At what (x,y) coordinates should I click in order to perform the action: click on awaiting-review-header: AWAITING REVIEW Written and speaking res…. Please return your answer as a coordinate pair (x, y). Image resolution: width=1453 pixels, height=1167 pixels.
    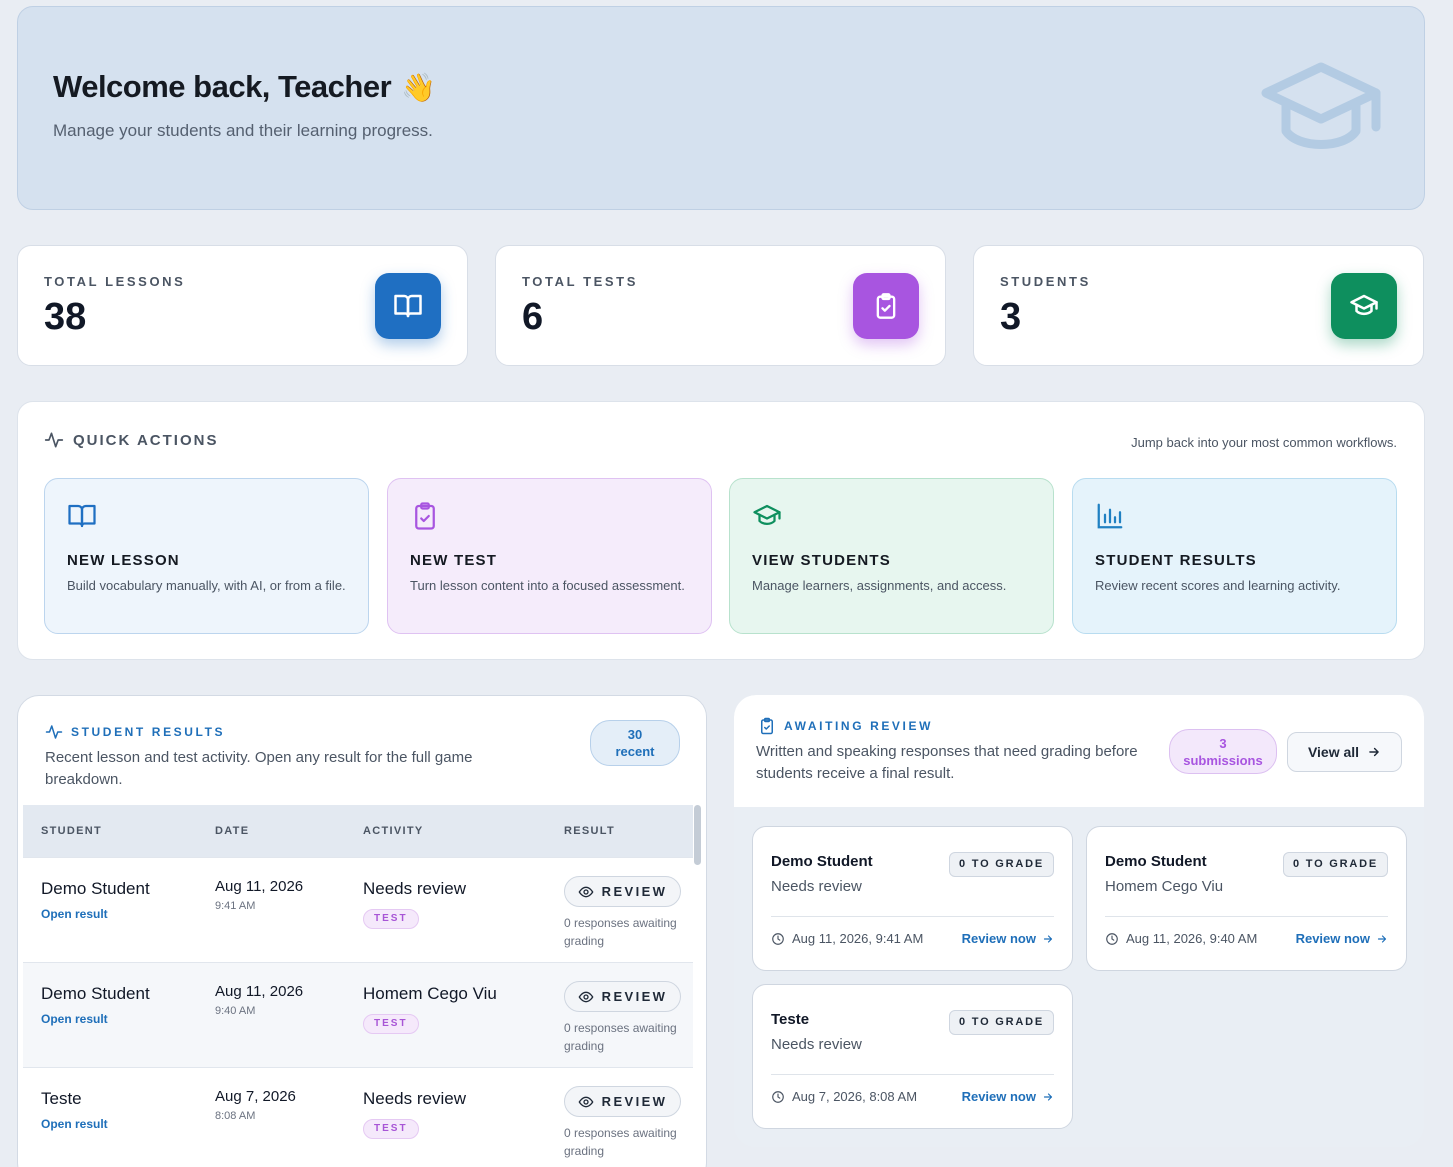
    Looking at the image, I should click on (1079, 751).